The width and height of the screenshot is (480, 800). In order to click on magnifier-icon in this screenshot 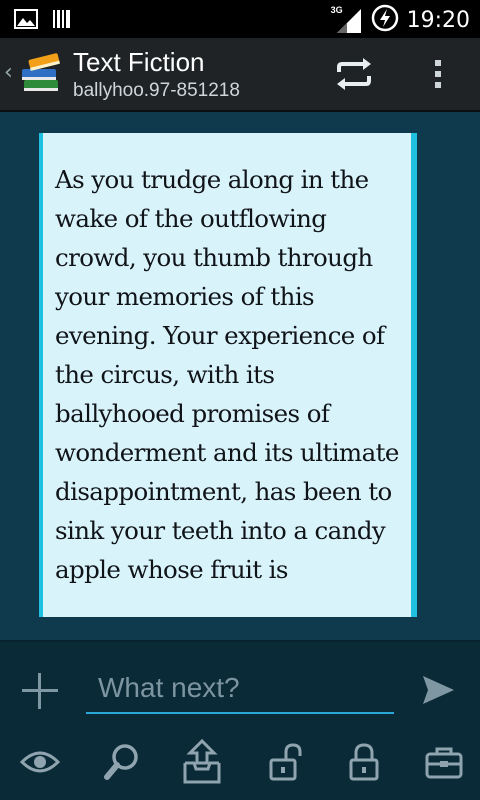, I will do `click(121, 762)`.